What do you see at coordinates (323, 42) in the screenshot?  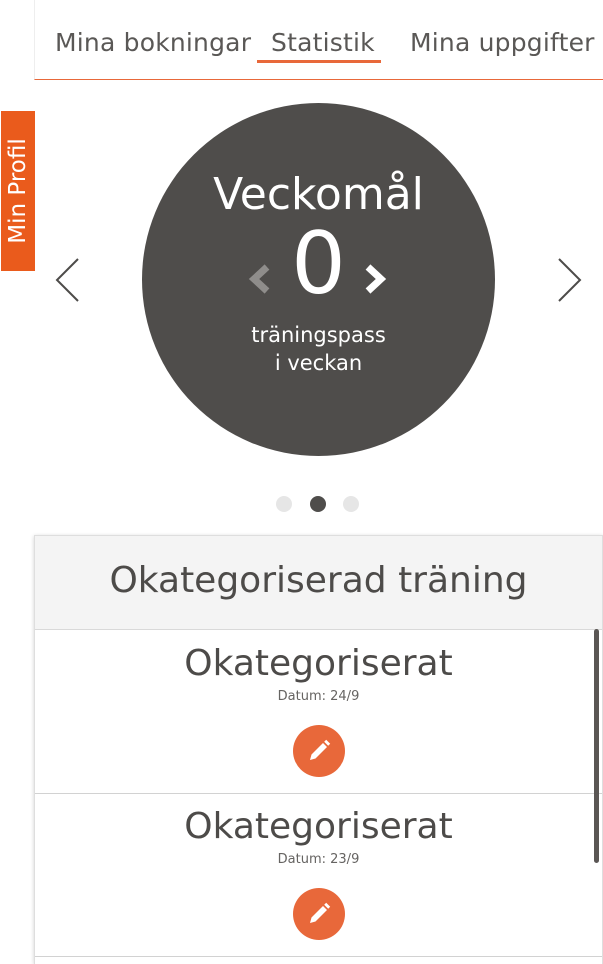 I see `tab-statistik: Statistik` at bounding box center [323, 42].